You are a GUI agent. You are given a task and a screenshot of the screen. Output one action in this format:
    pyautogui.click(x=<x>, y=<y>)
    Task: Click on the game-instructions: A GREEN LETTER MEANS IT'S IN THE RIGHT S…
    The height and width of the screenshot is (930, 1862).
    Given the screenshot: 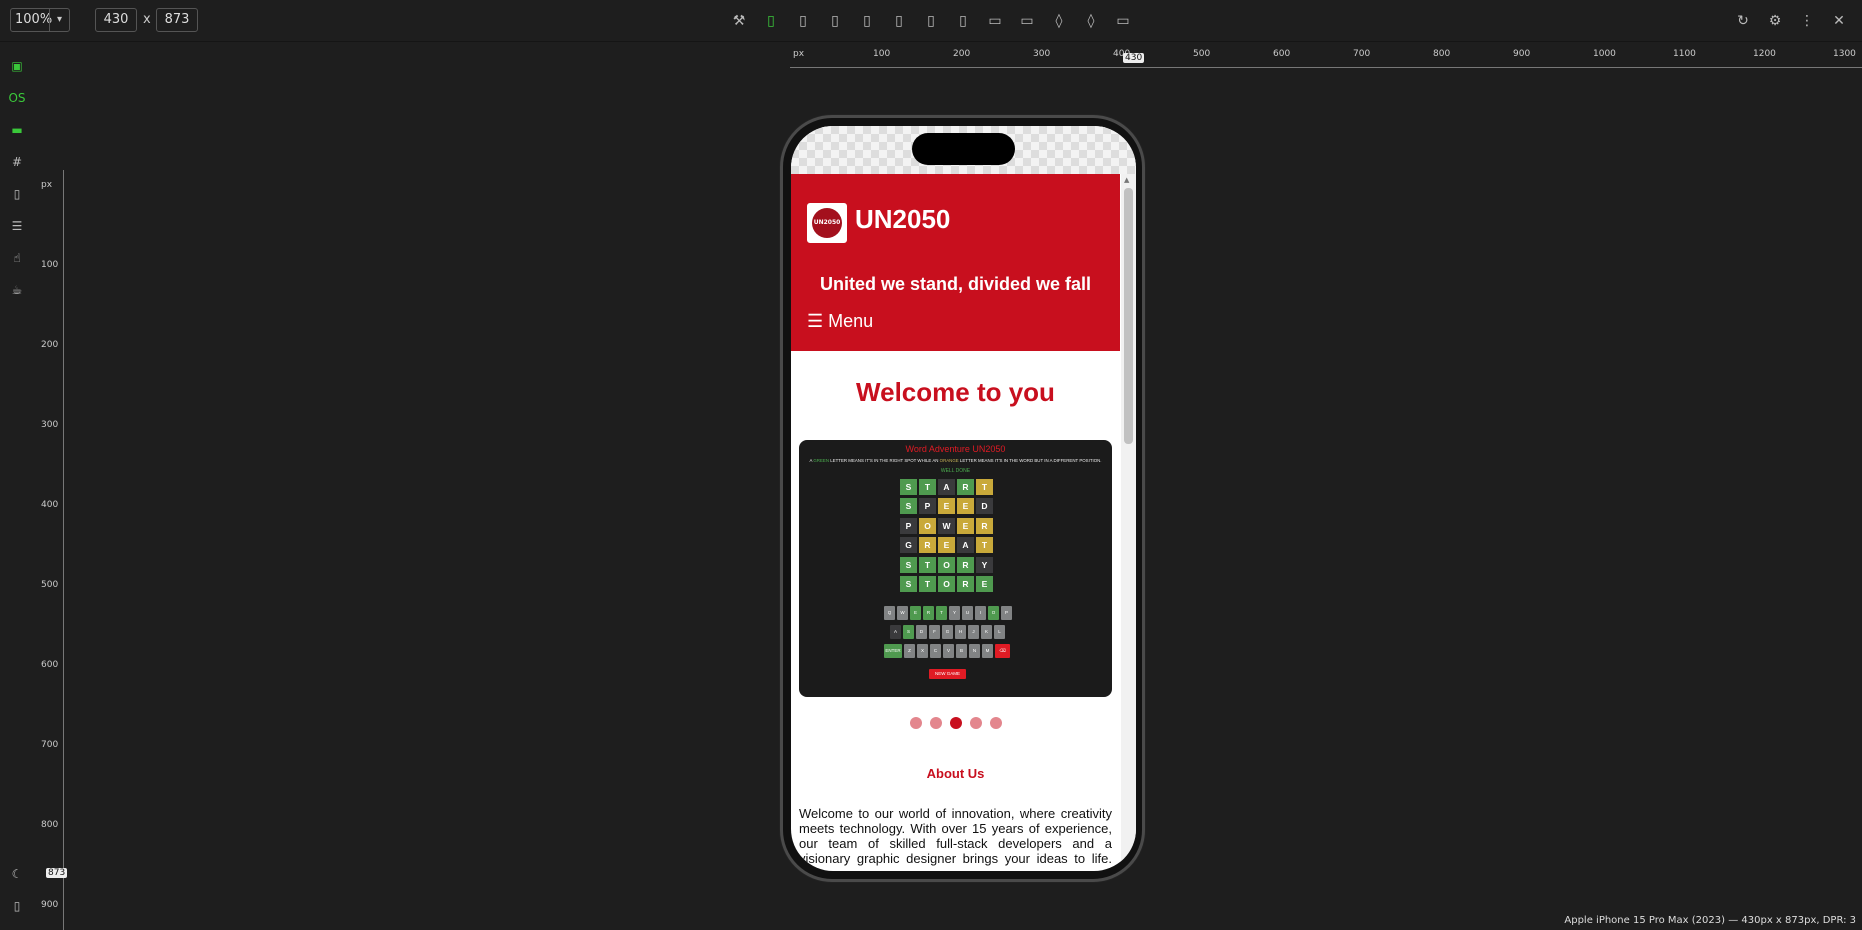 What is the action you would take?
    pyautogui.click(x=955, y=460)
    